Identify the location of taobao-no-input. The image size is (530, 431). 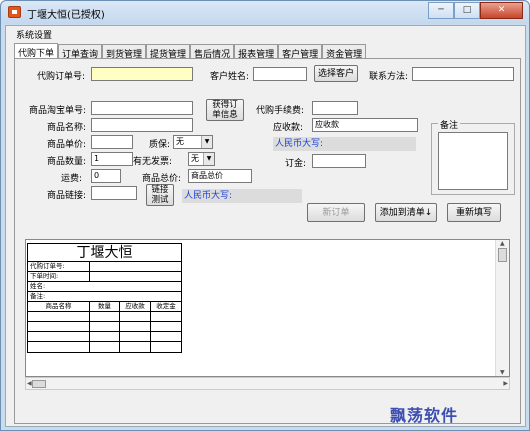
(142, 108).